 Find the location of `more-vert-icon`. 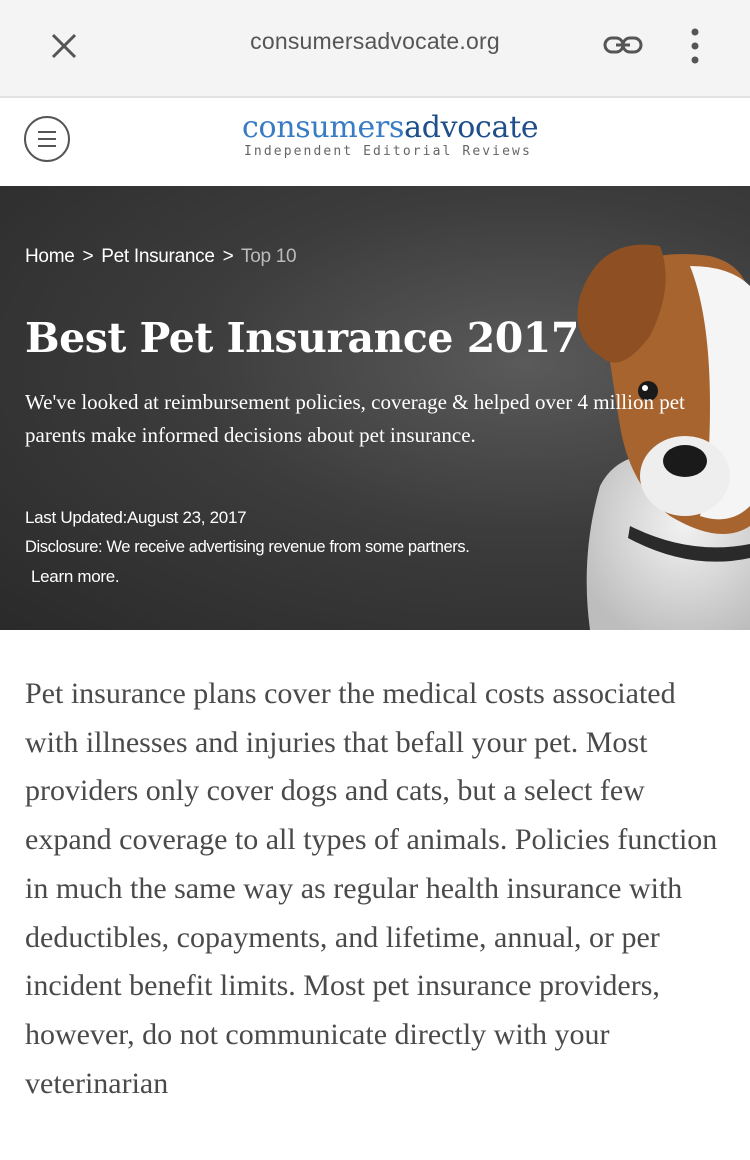

more-vert-icon is located at coordinates (695, 46).